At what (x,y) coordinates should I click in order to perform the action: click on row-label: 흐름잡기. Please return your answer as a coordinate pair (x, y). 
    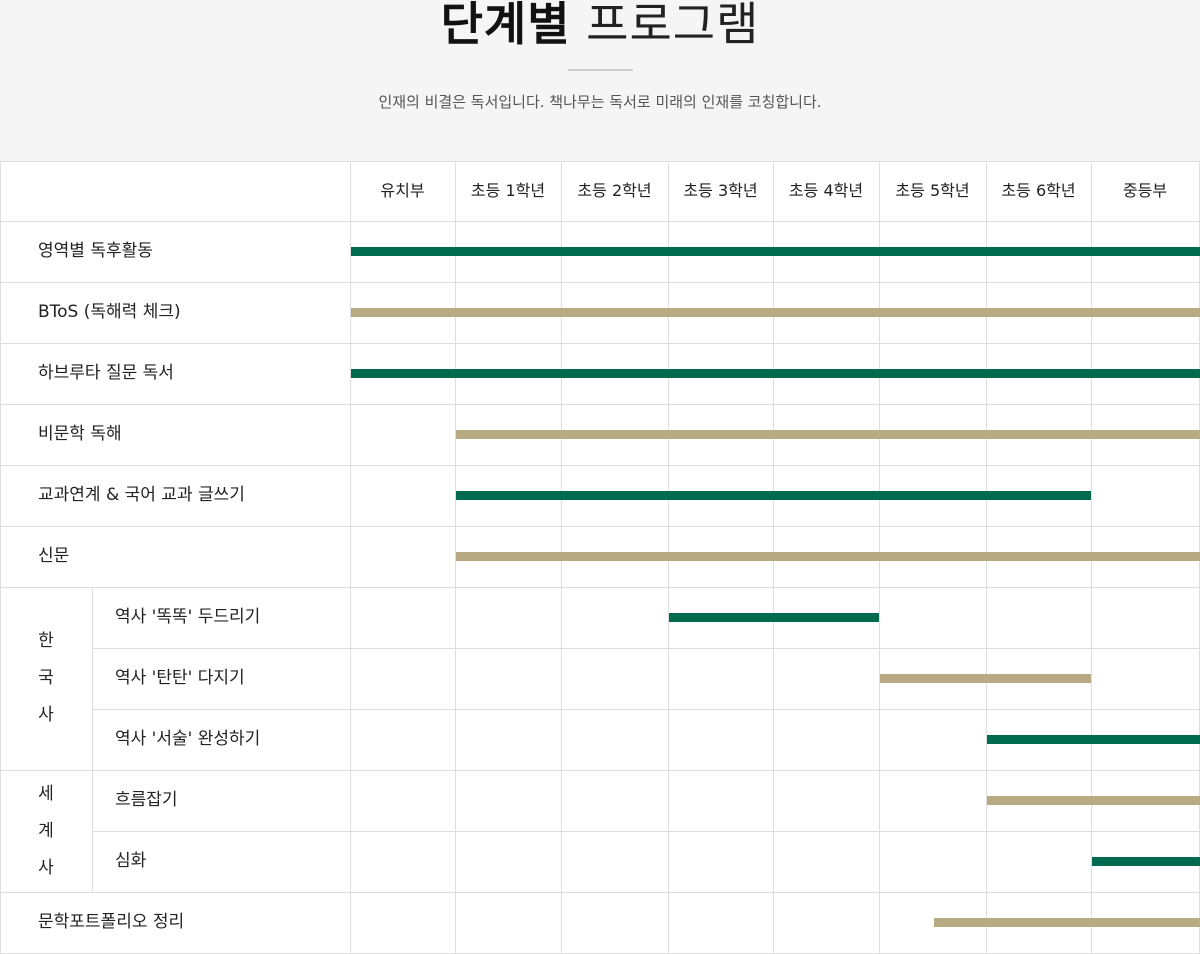
    Looking at the image, I should click on (146, 800).